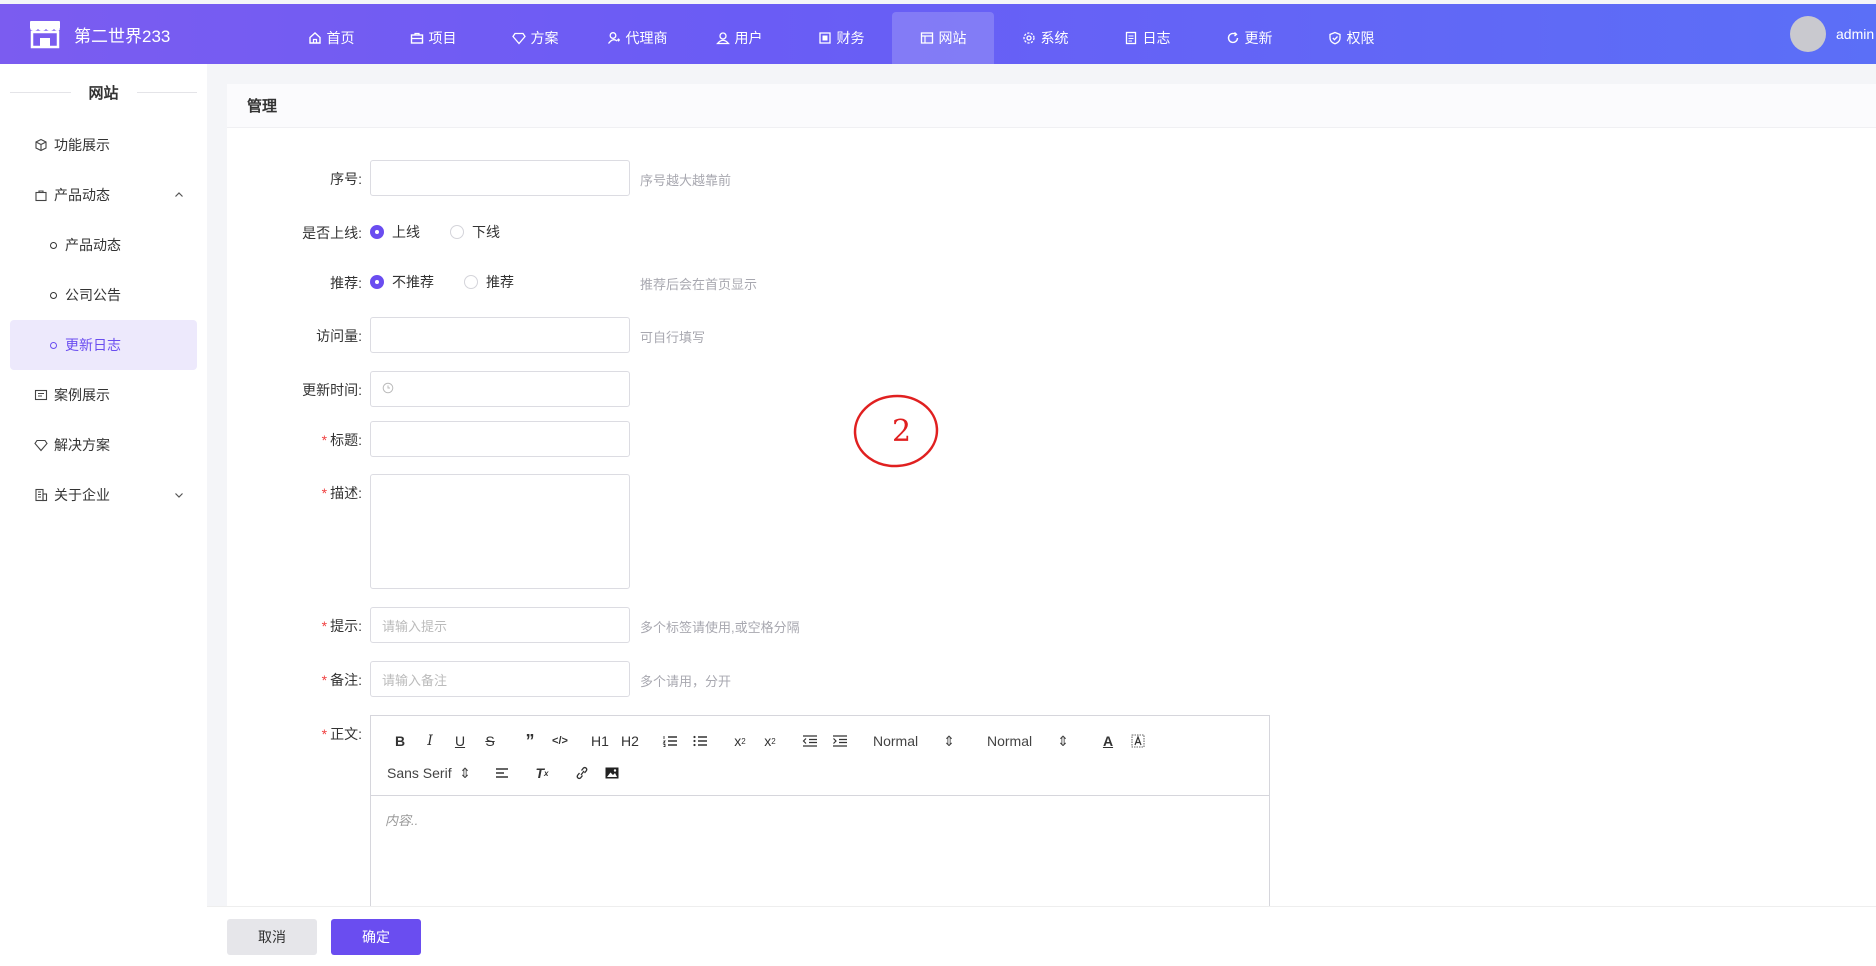  What do you see at coordinates (1147, 38) in the screenshot?
I see `nav-logs: 日志` at bounding box center [1147, 38].